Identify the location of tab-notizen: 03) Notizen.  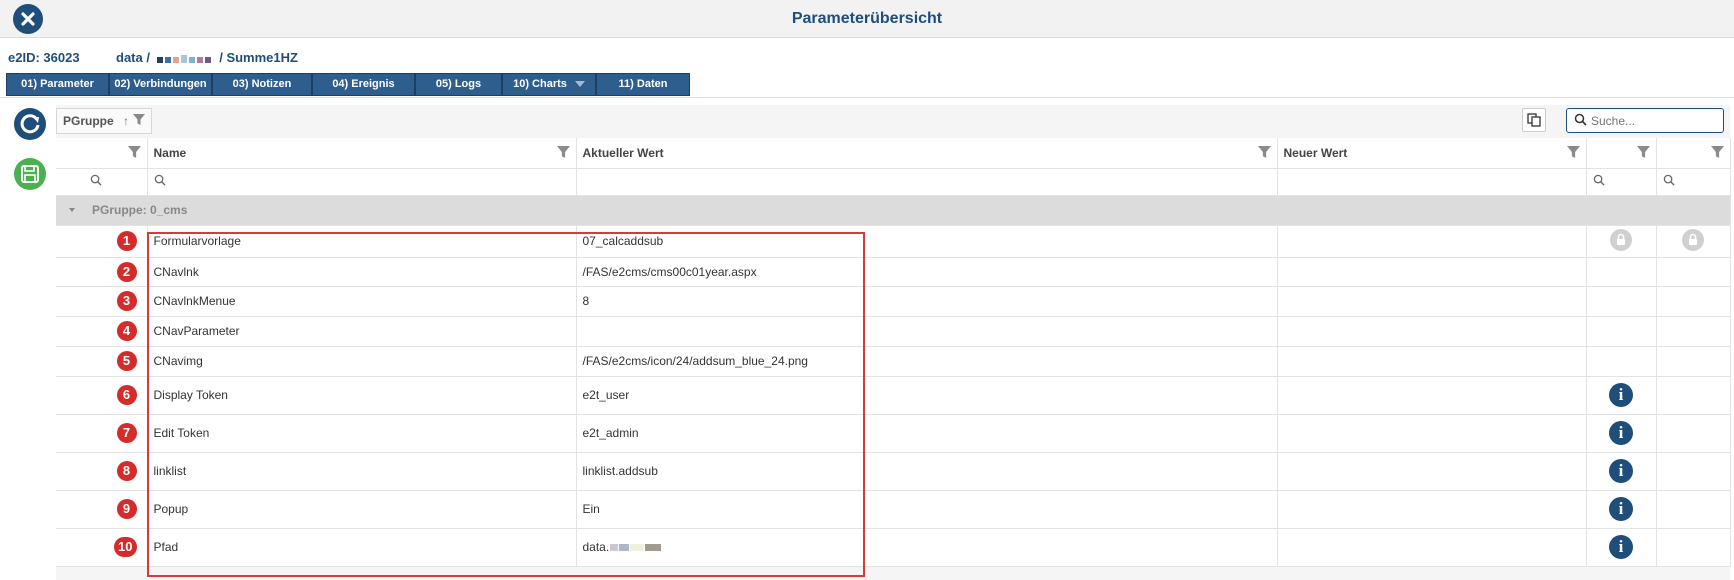
(262, 84).